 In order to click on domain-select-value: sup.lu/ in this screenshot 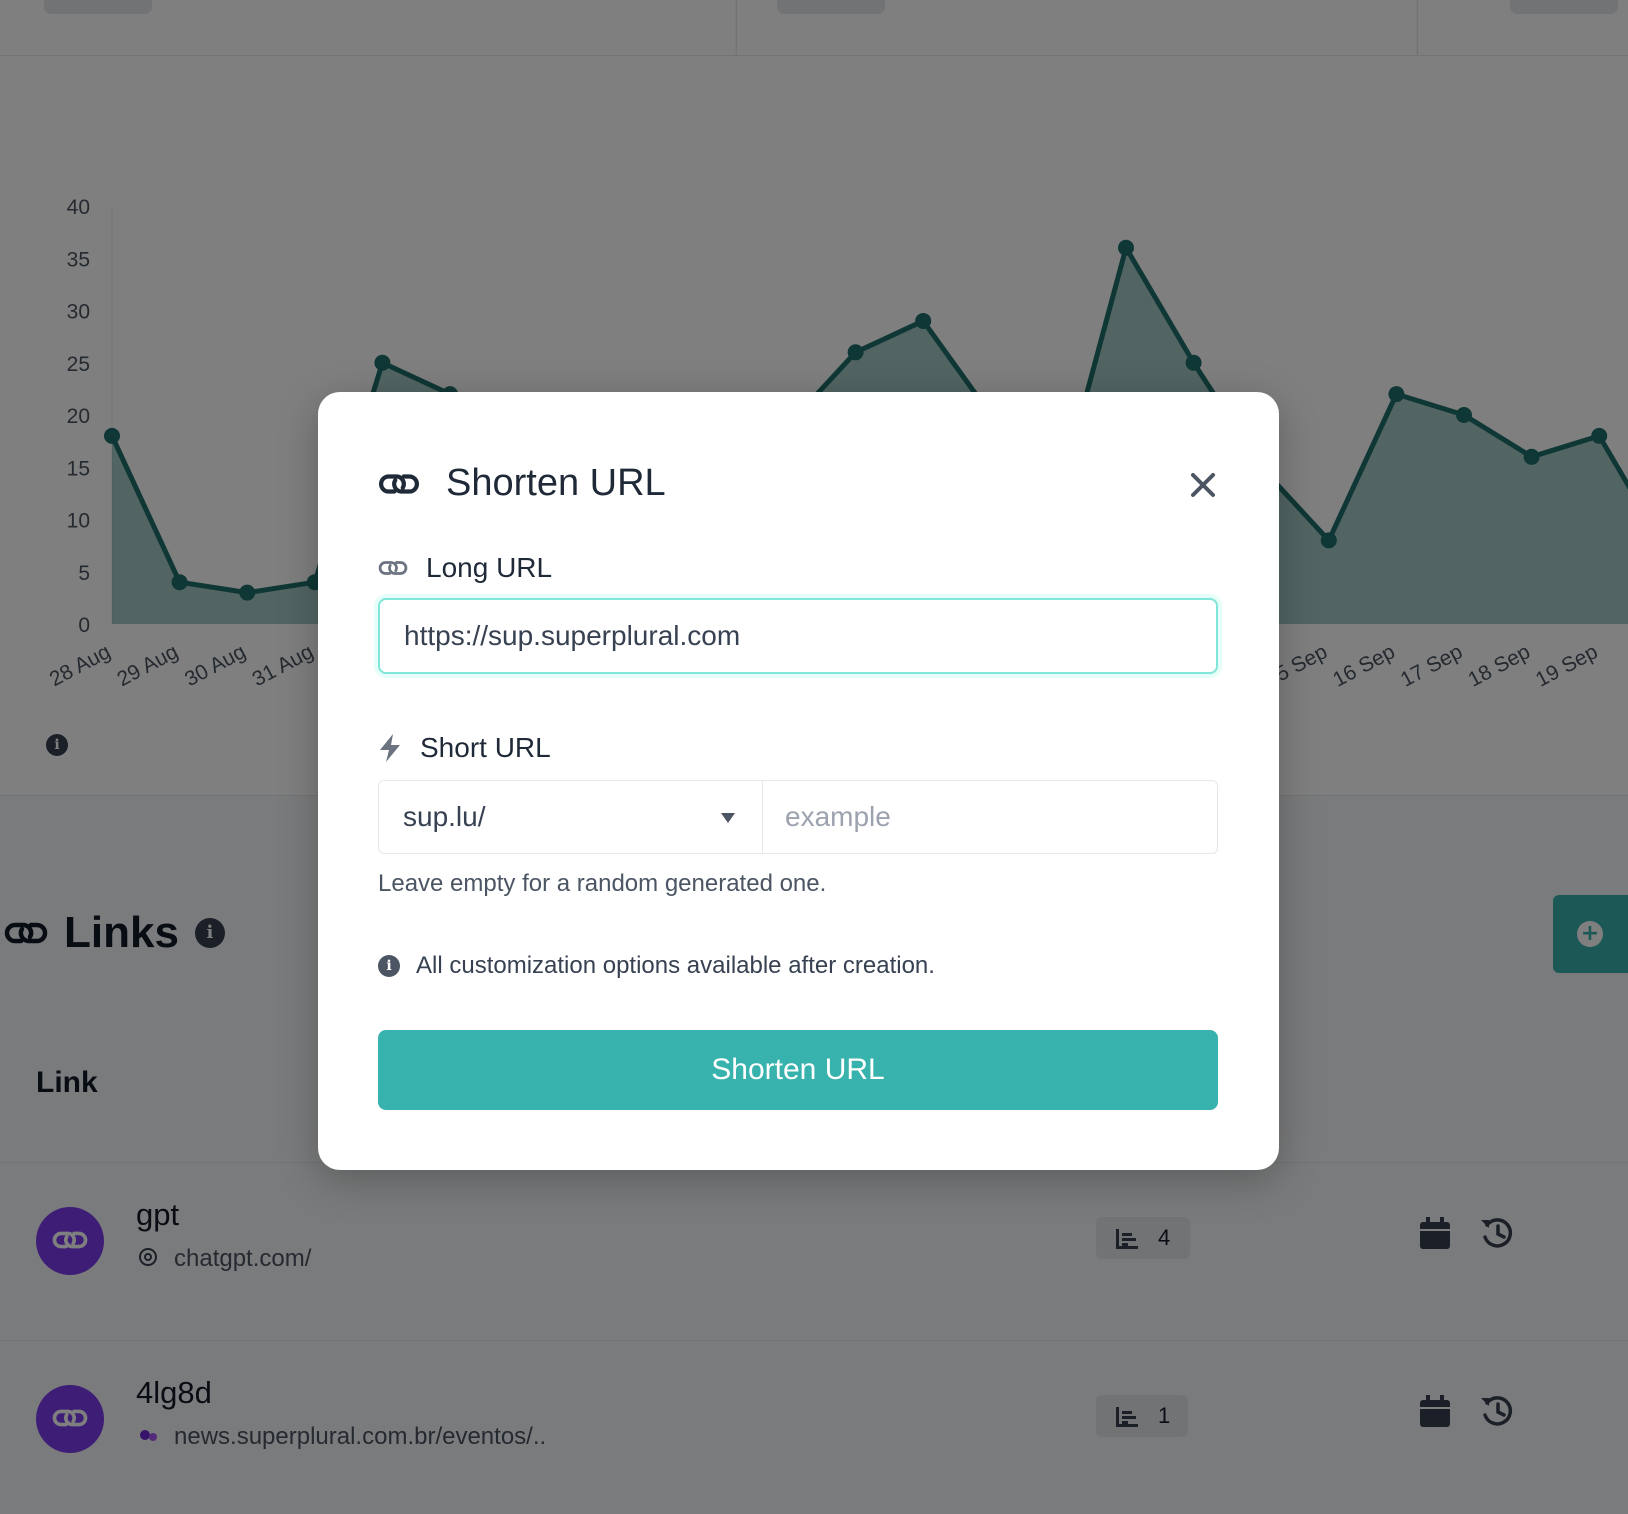, I will do `click(444, 816)`.